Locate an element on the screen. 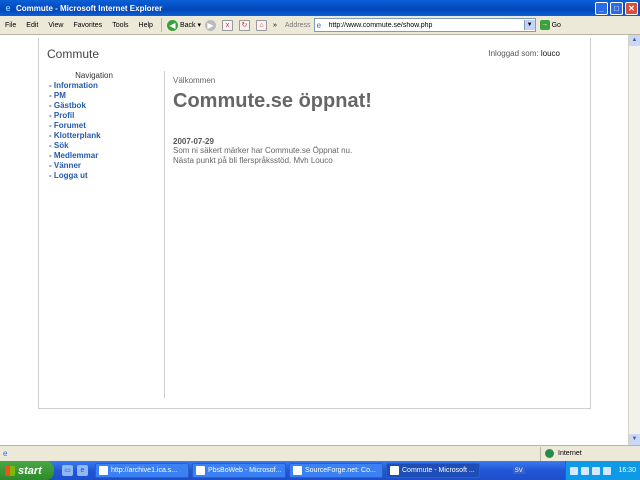 The height and width of the screenshot is (480, 640). vertical-scrollbar: ▲ ▼ is located at coordinates (634, 240).